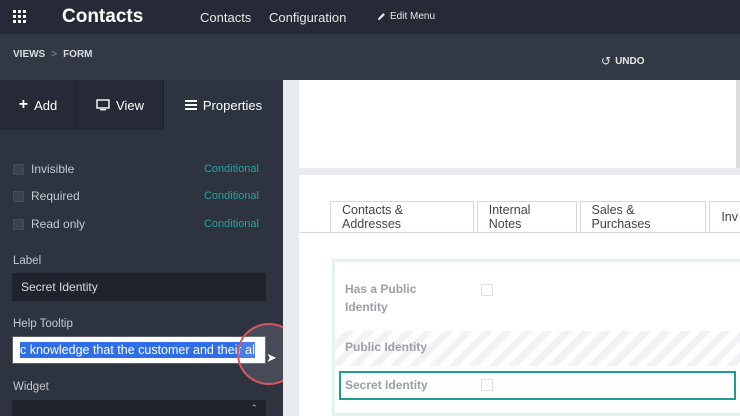 The width and height of the screenshot is (740, 416). Describe the element at coordinates (20, 17) in the screenshot. I see `apps-grid-icon` at that location.